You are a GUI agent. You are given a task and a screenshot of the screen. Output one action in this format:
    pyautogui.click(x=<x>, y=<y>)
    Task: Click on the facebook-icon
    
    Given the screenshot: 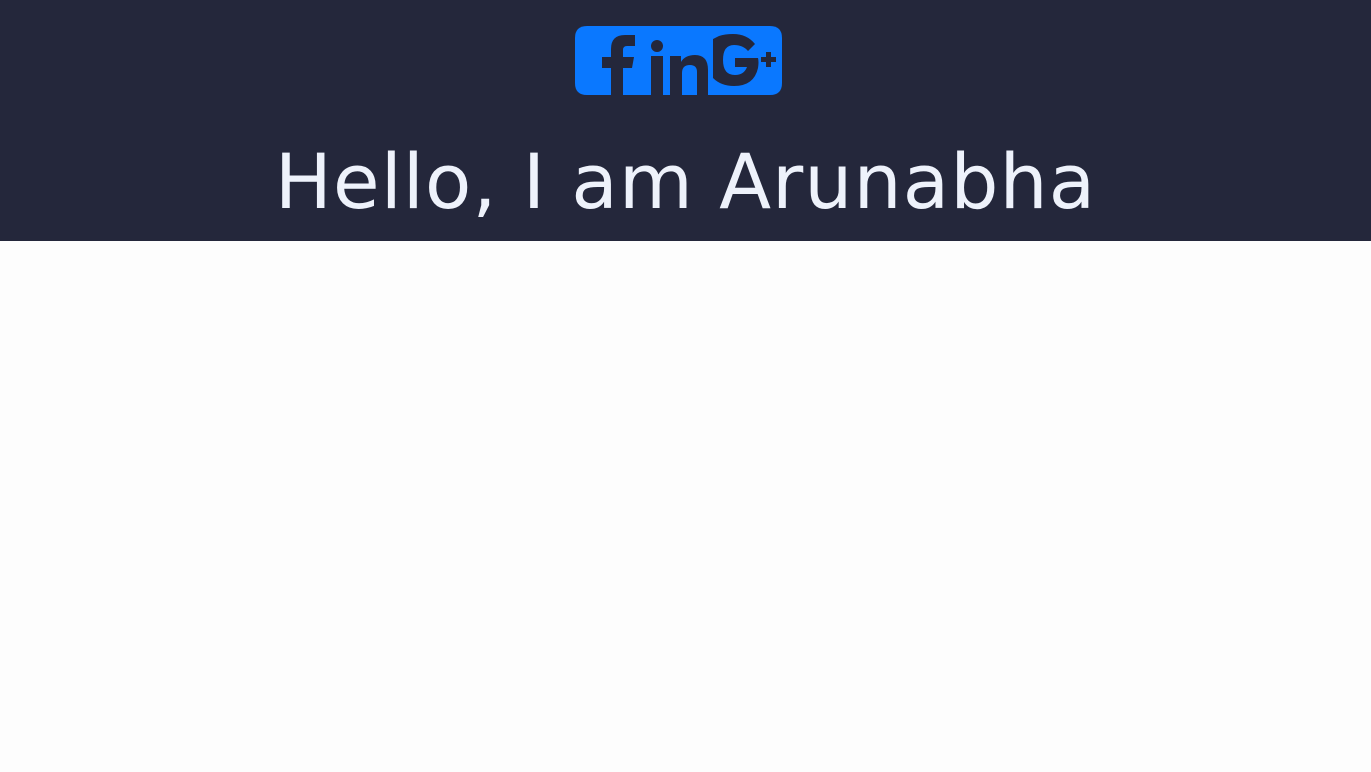 What is the action you would take?
    pyautogui.click(x=609, y=60)
    